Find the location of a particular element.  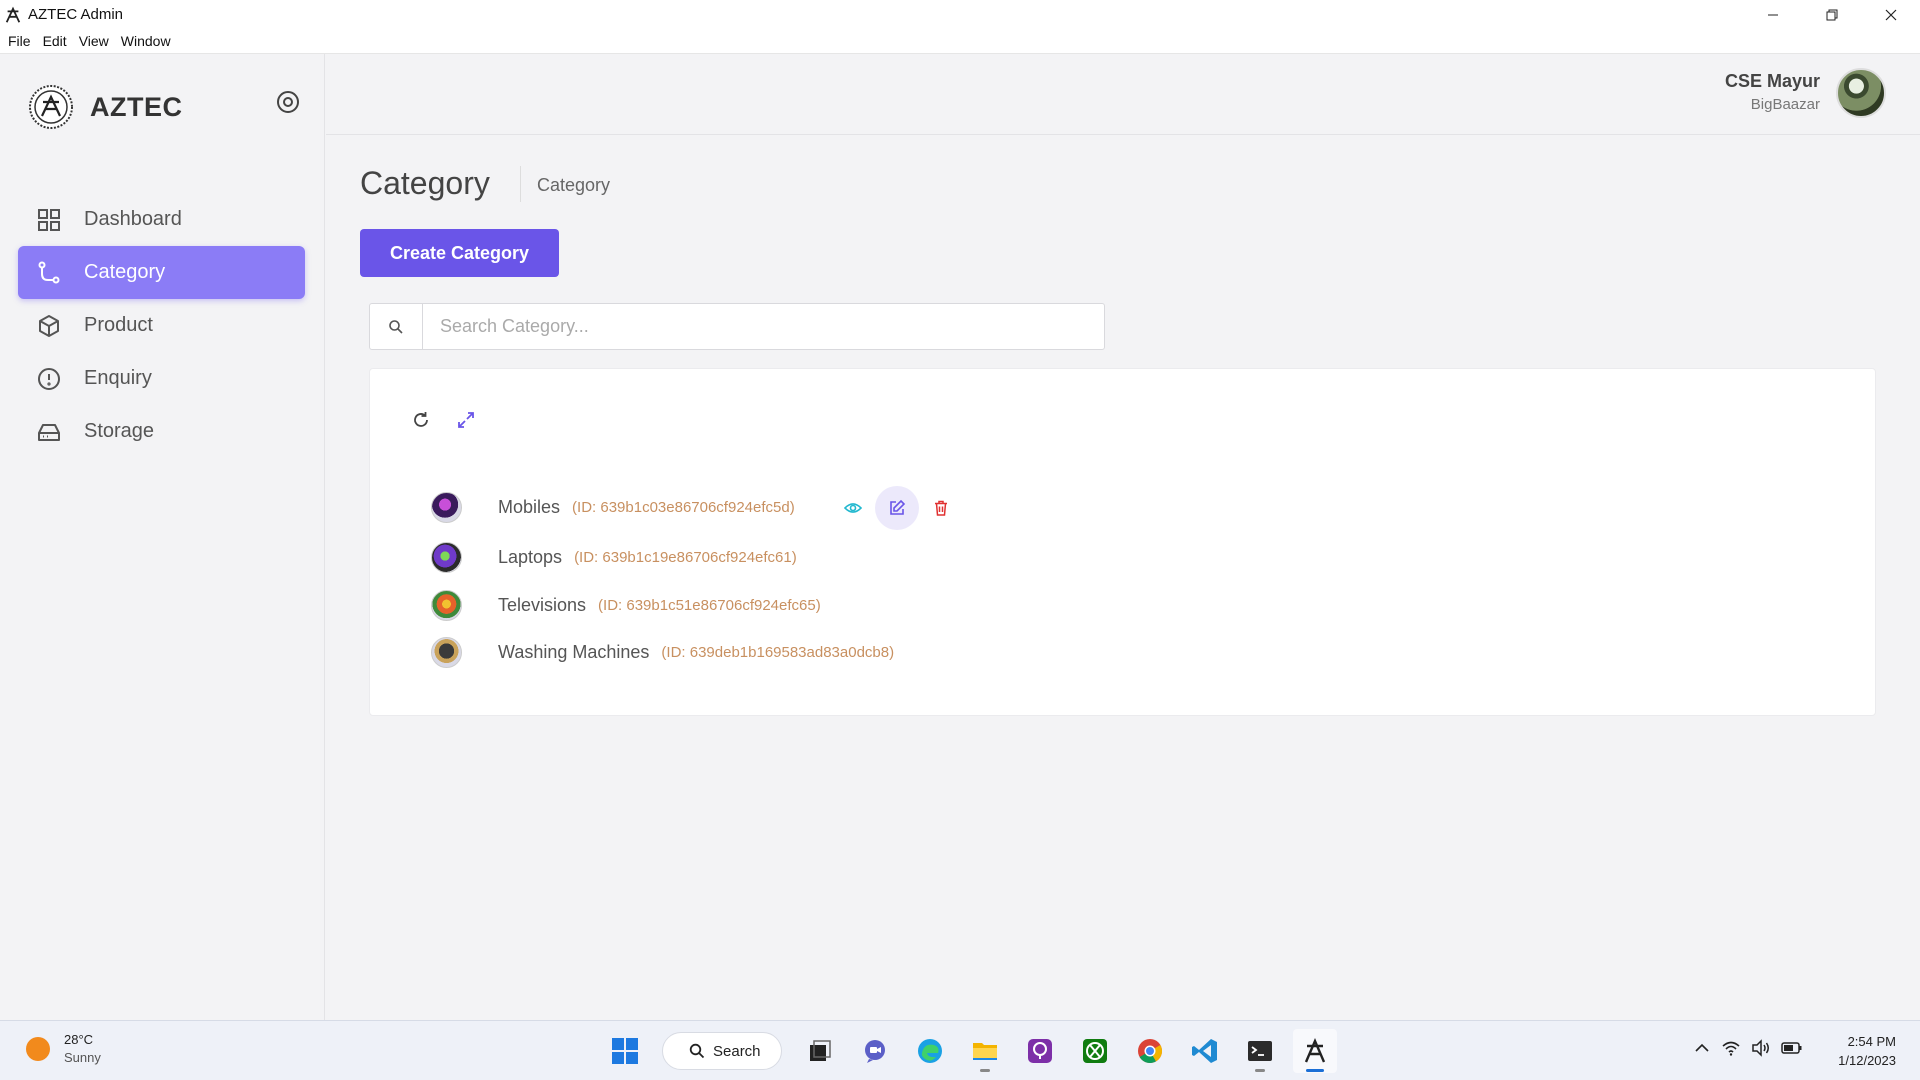

category-name: Mobiles is located at coordinates (529, 507).